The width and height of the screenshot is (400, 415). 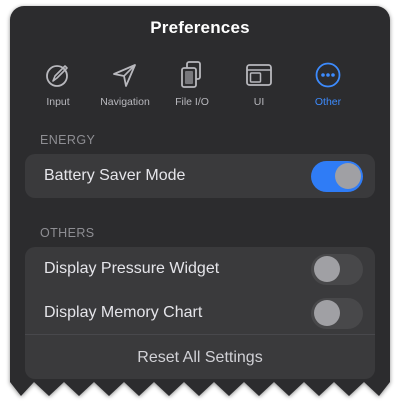 I want to click on tab-ui-label: UI, so click(x=259, y=102).